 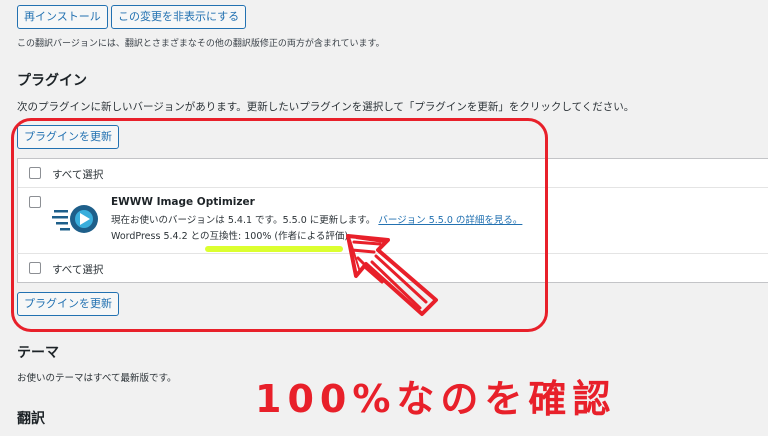 What do you see at coordinates (392, 275) in the screenshot?
I see `annotation-arrow-icon` at bounding box center [392, 275].